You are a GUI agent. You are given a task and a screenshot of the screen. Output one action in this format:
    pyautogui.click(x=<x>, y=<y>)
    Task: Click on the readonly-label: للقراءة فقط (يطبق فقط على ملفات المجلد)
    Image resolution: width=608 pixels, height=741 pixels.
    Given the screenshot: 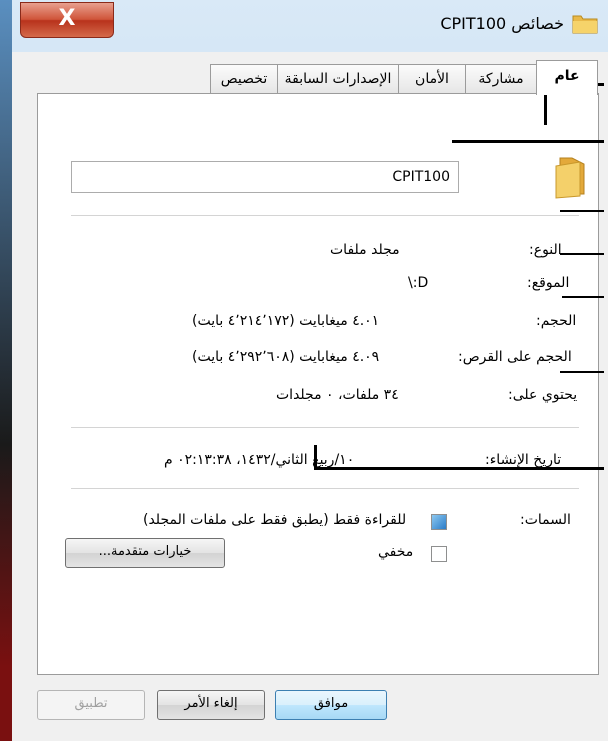 What is the action you would take?
    pyautogui.click(x=274, y=520)
    